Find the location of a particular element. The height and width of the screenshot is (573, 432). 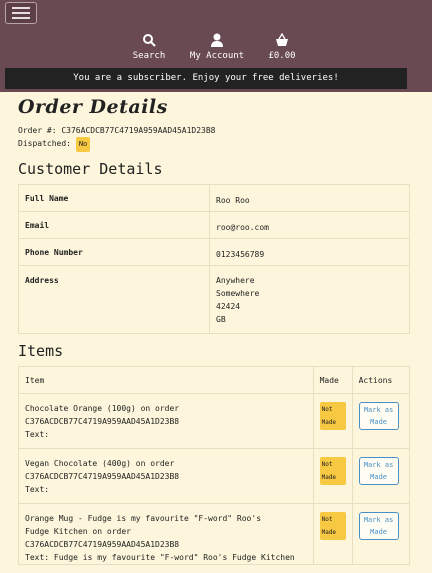

column-header-actions: Actions is located at coordinates (381, 380).